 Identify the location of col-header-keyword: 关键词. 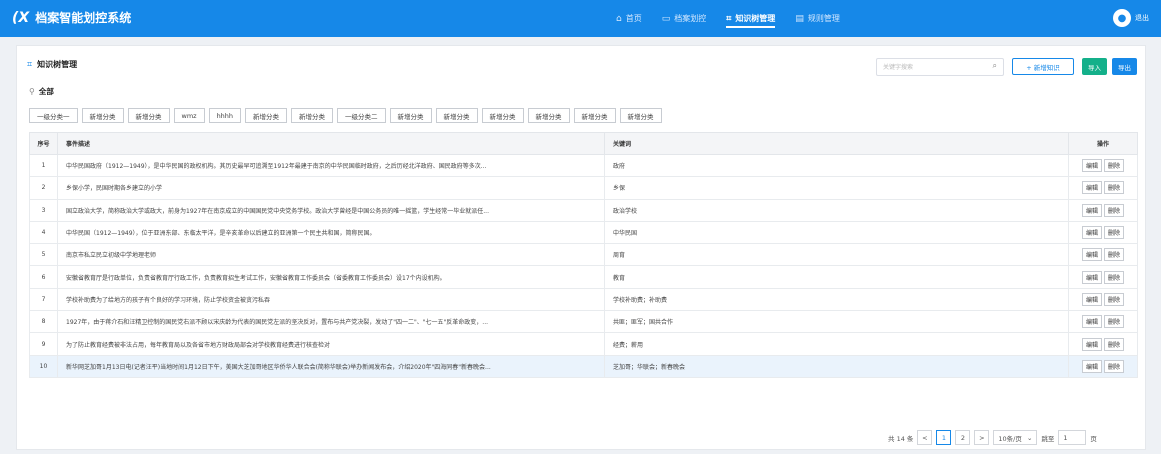
(836, 143).